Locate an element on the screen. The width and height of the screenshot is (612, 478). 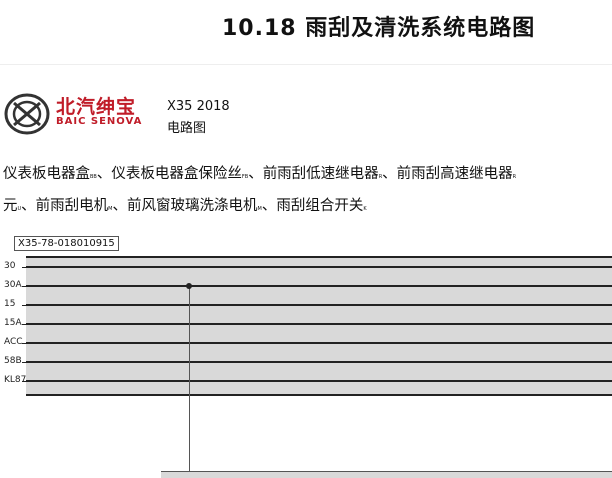
component-name: 前雨刮低速继电器 is located at coordinates (320, 174).